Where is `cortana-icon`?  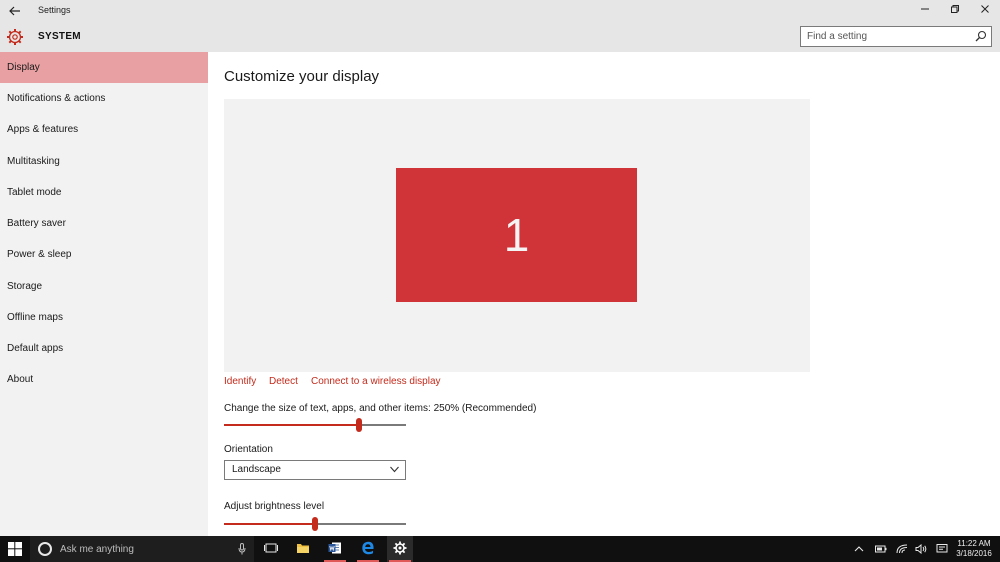
cortana-icon is located at coordinates (45, 549).